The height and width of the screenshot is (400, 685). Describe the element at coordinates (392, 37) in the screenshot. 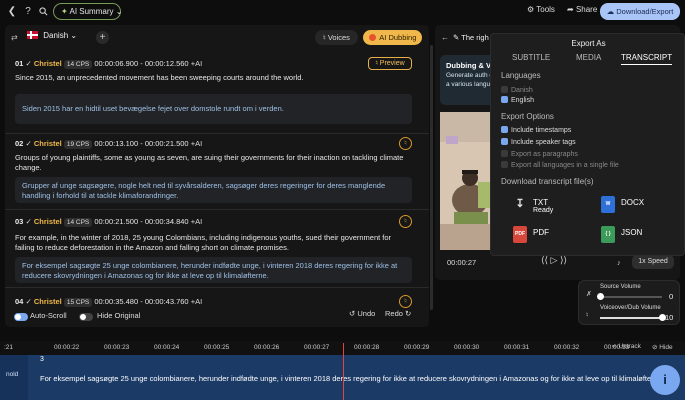

I see `ai-dubbing-button: AI Dubbing` at that location.